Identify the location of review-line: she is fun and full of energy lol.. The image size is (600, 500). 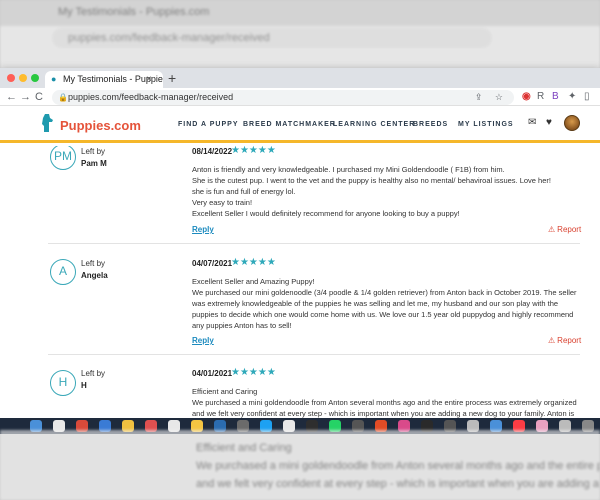
(244, 191).